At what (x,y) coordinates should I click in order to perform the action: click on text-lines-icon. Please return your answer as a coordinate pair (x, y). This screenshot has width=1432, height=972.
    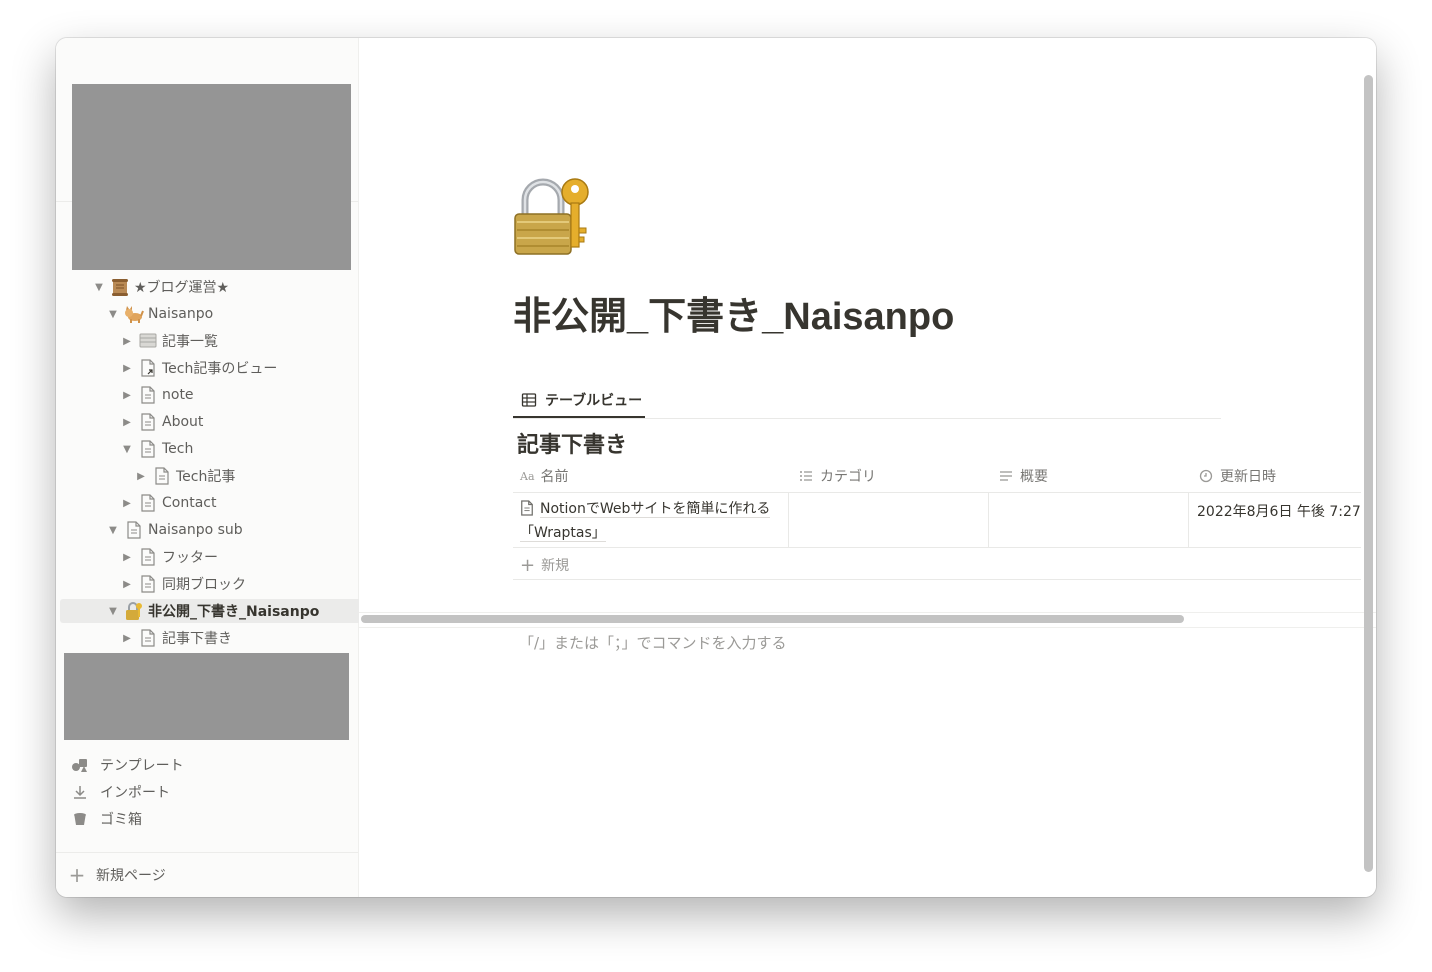
    Looking at the image, I should click on (1006, 476).